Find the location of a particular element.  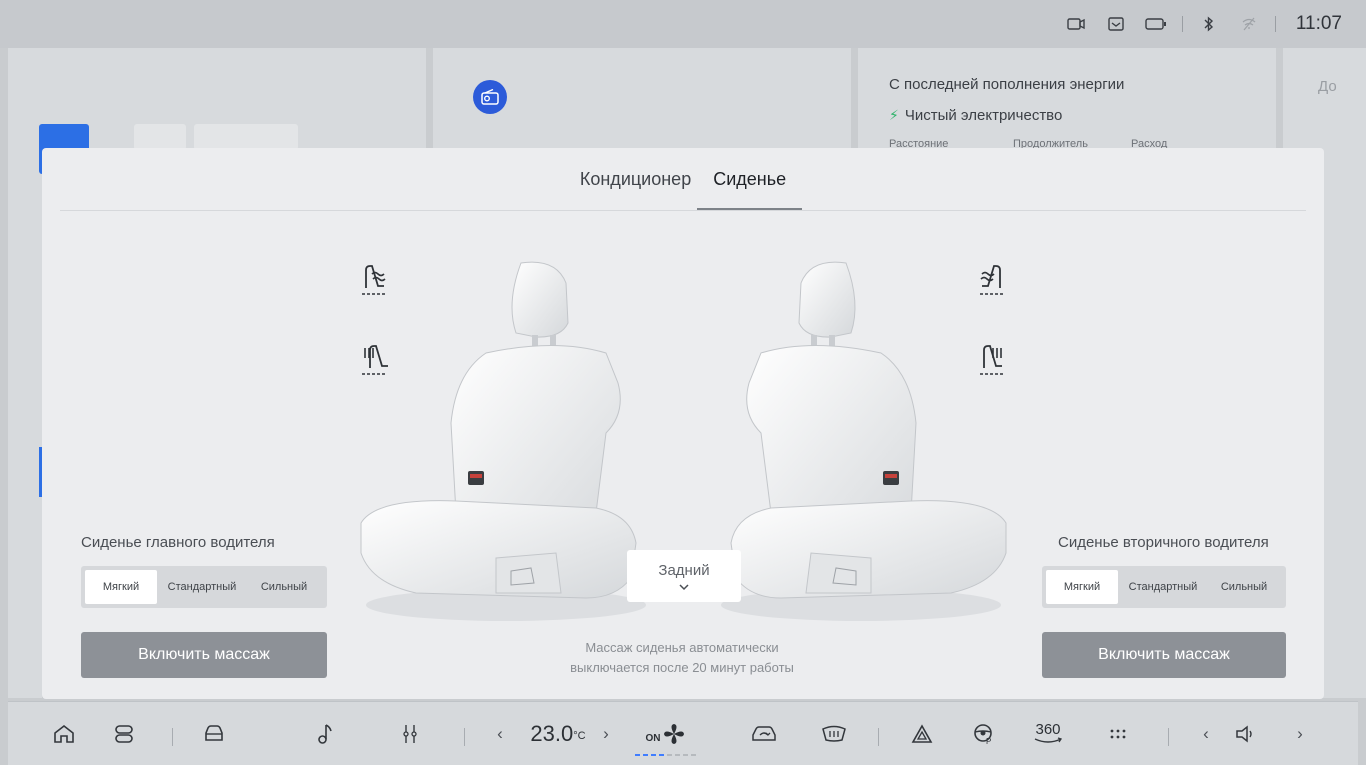

passenger-level-soft: Мягкий is located at coordinates (1082, 587).